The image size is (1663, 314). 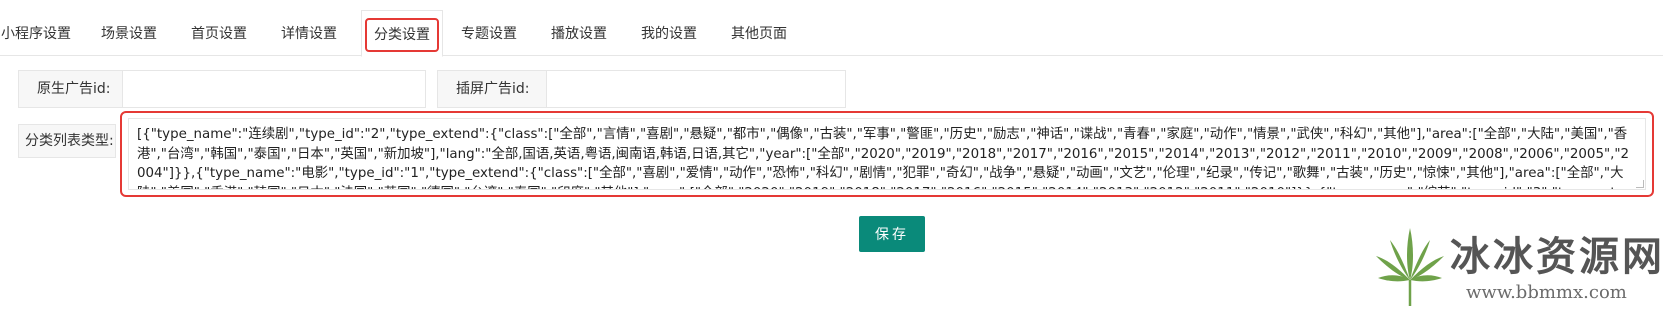 I want to click on tab-my-settings: 我的设置, so click(x=669, y=34).